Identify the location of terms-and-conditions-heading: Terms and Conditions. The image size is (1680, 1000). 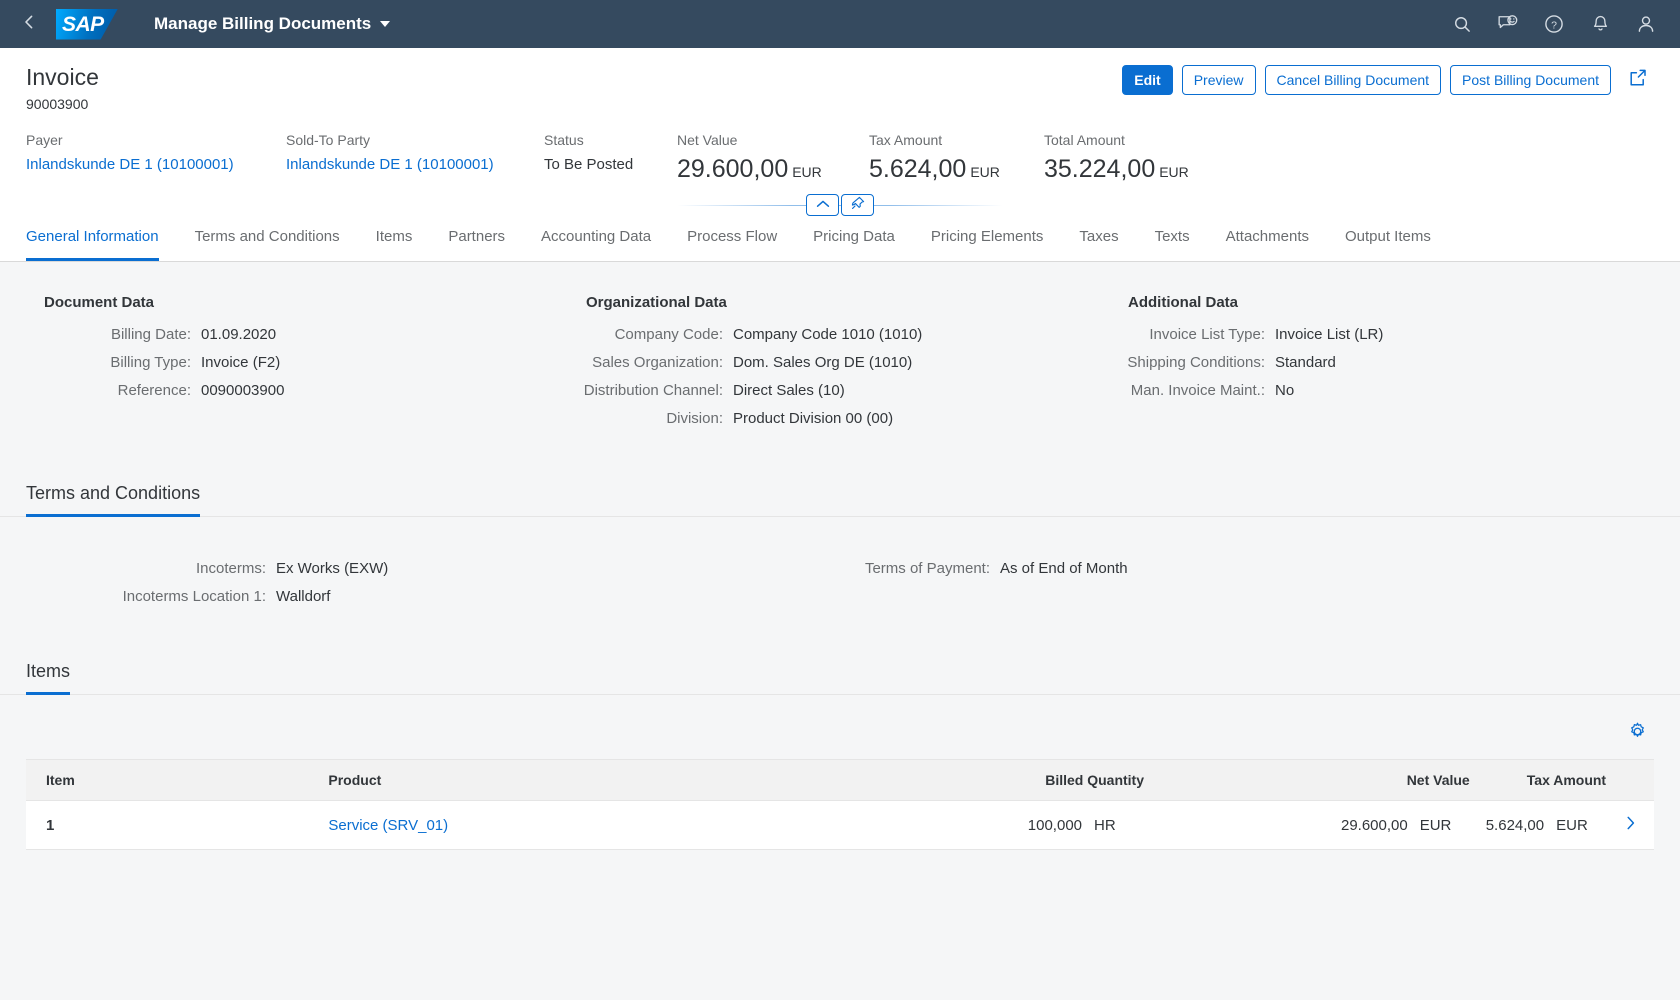
(113, 499).